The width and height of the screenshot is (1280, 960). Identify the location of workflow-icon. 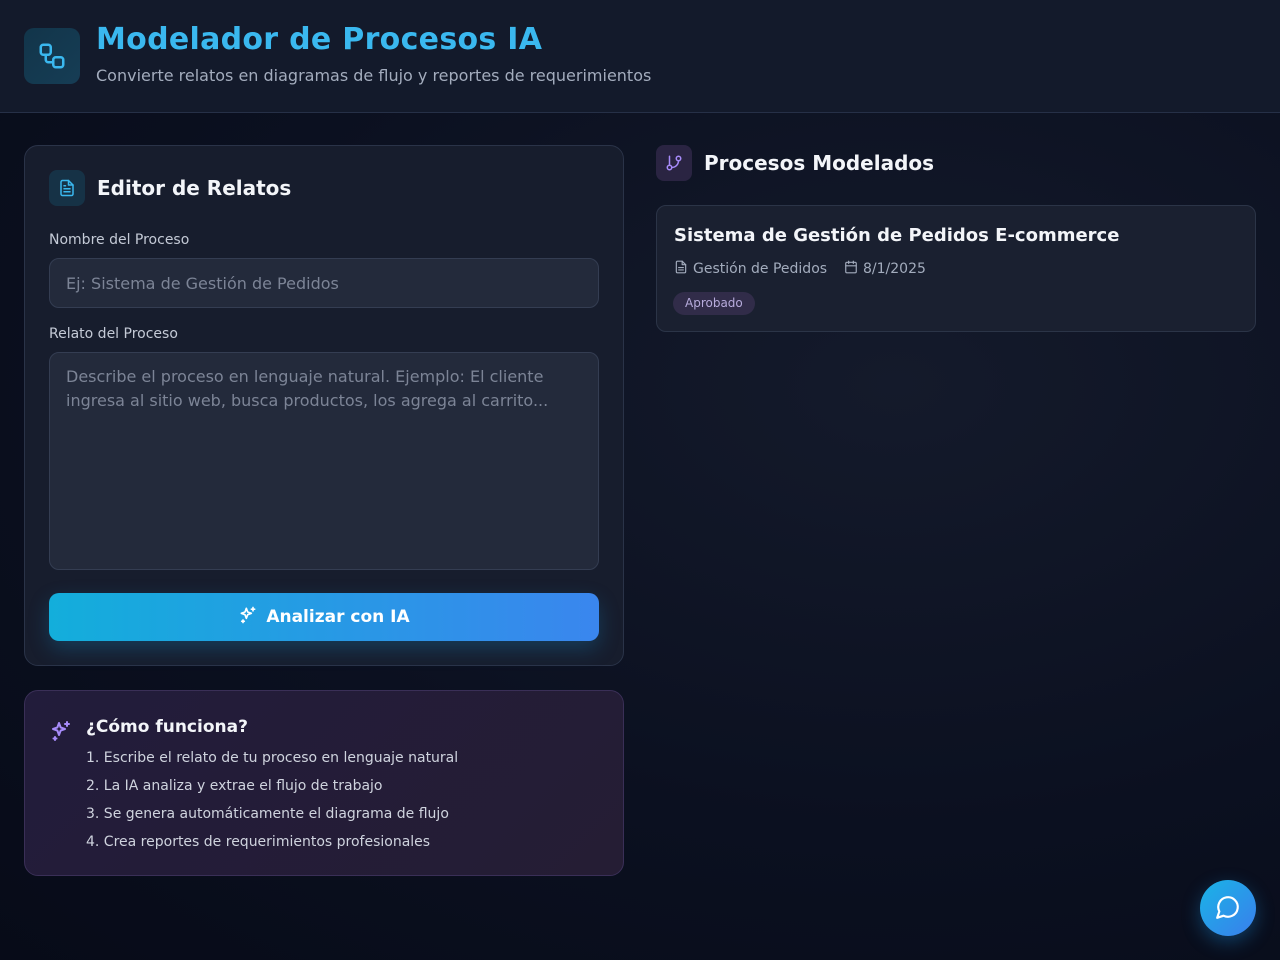
(52, 56).